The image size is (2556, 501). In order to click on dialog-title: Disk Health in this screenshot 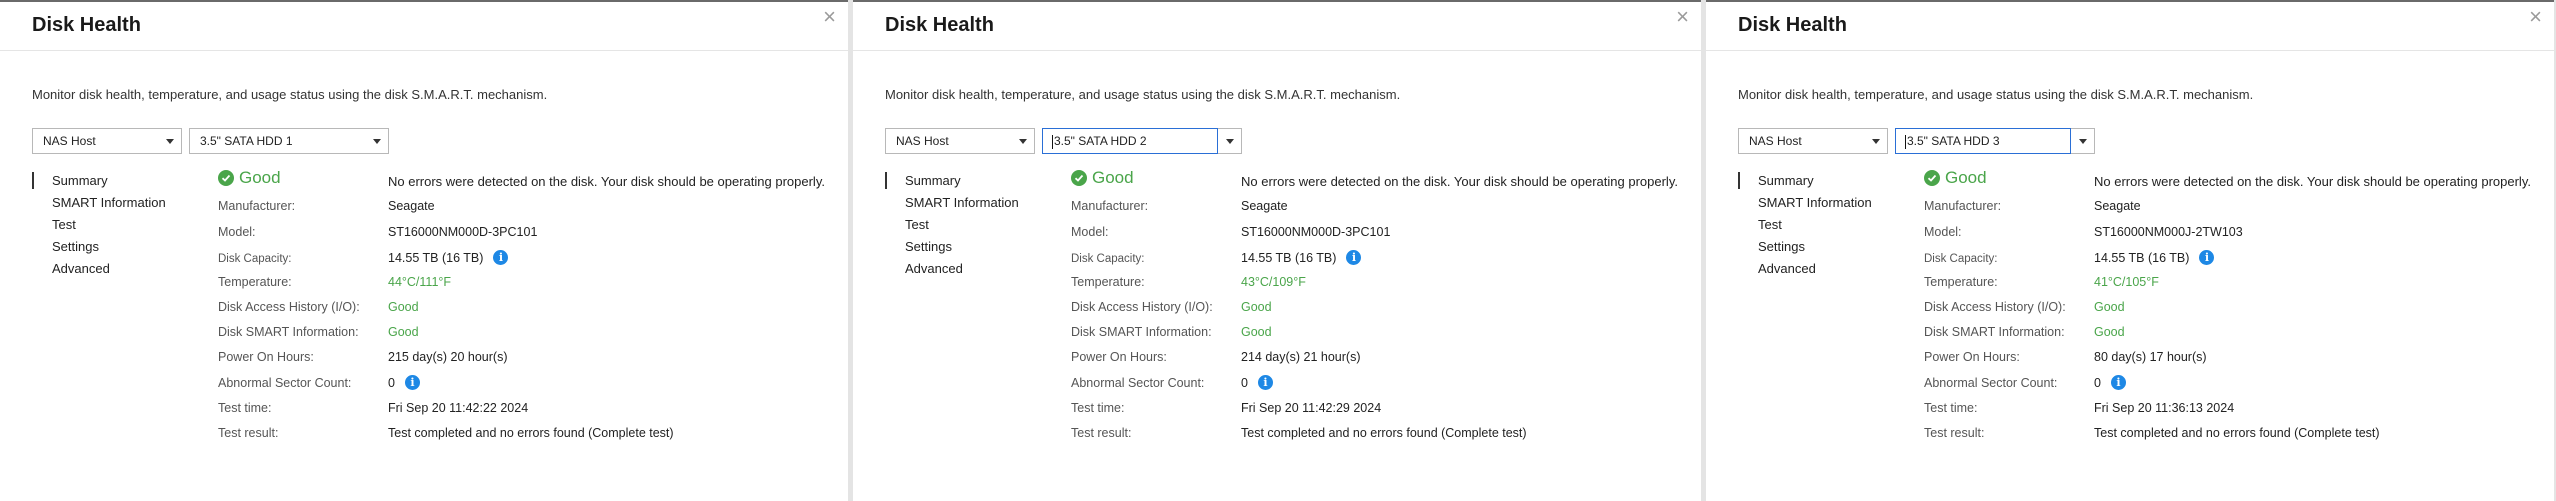, I will do `click(939, 25)`.